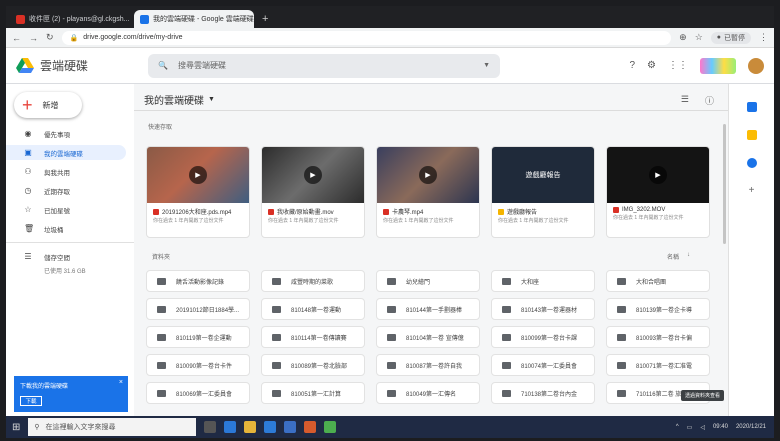 The image size is (780, 441). Describe the element at coordinates (16, 38) in the screenshot. I see `back-icon: ←` at that location.